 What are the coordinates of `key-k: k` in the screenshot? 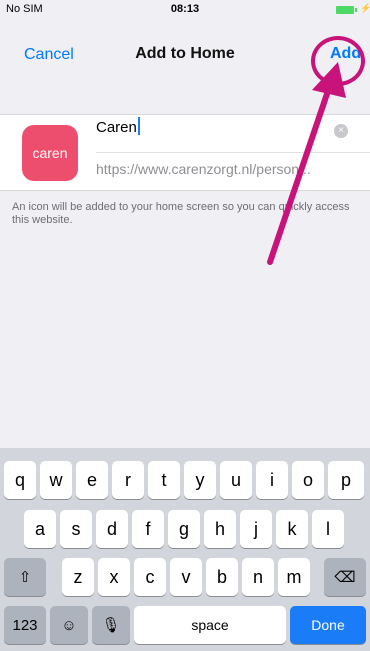 It's located at (292, 529).